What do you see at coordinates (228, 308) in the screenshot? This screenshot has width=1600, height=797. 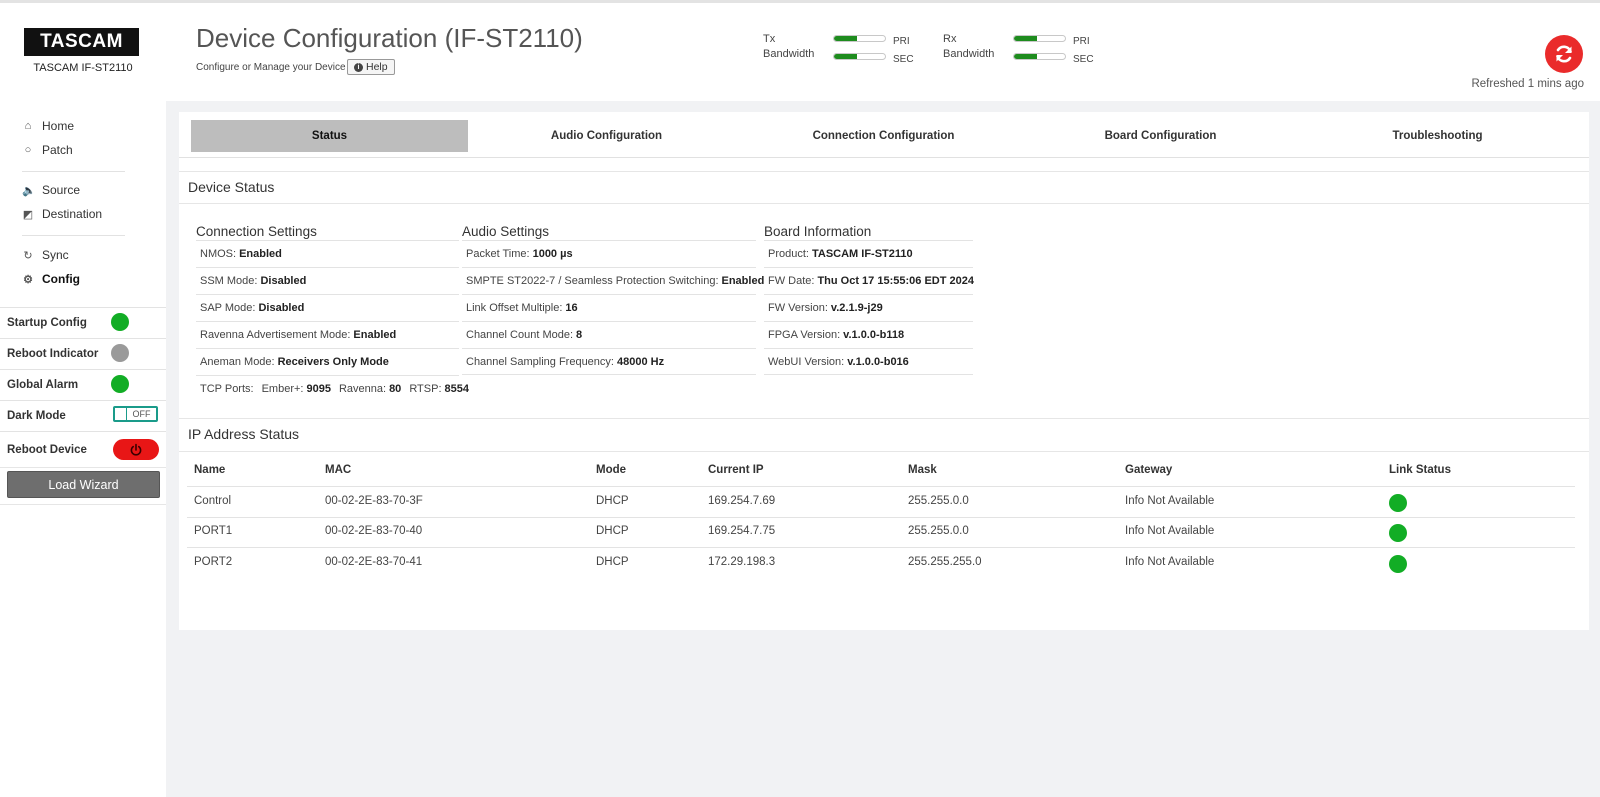 I see `sap-label: SAP Mode:` at bounding box center [228, 308].